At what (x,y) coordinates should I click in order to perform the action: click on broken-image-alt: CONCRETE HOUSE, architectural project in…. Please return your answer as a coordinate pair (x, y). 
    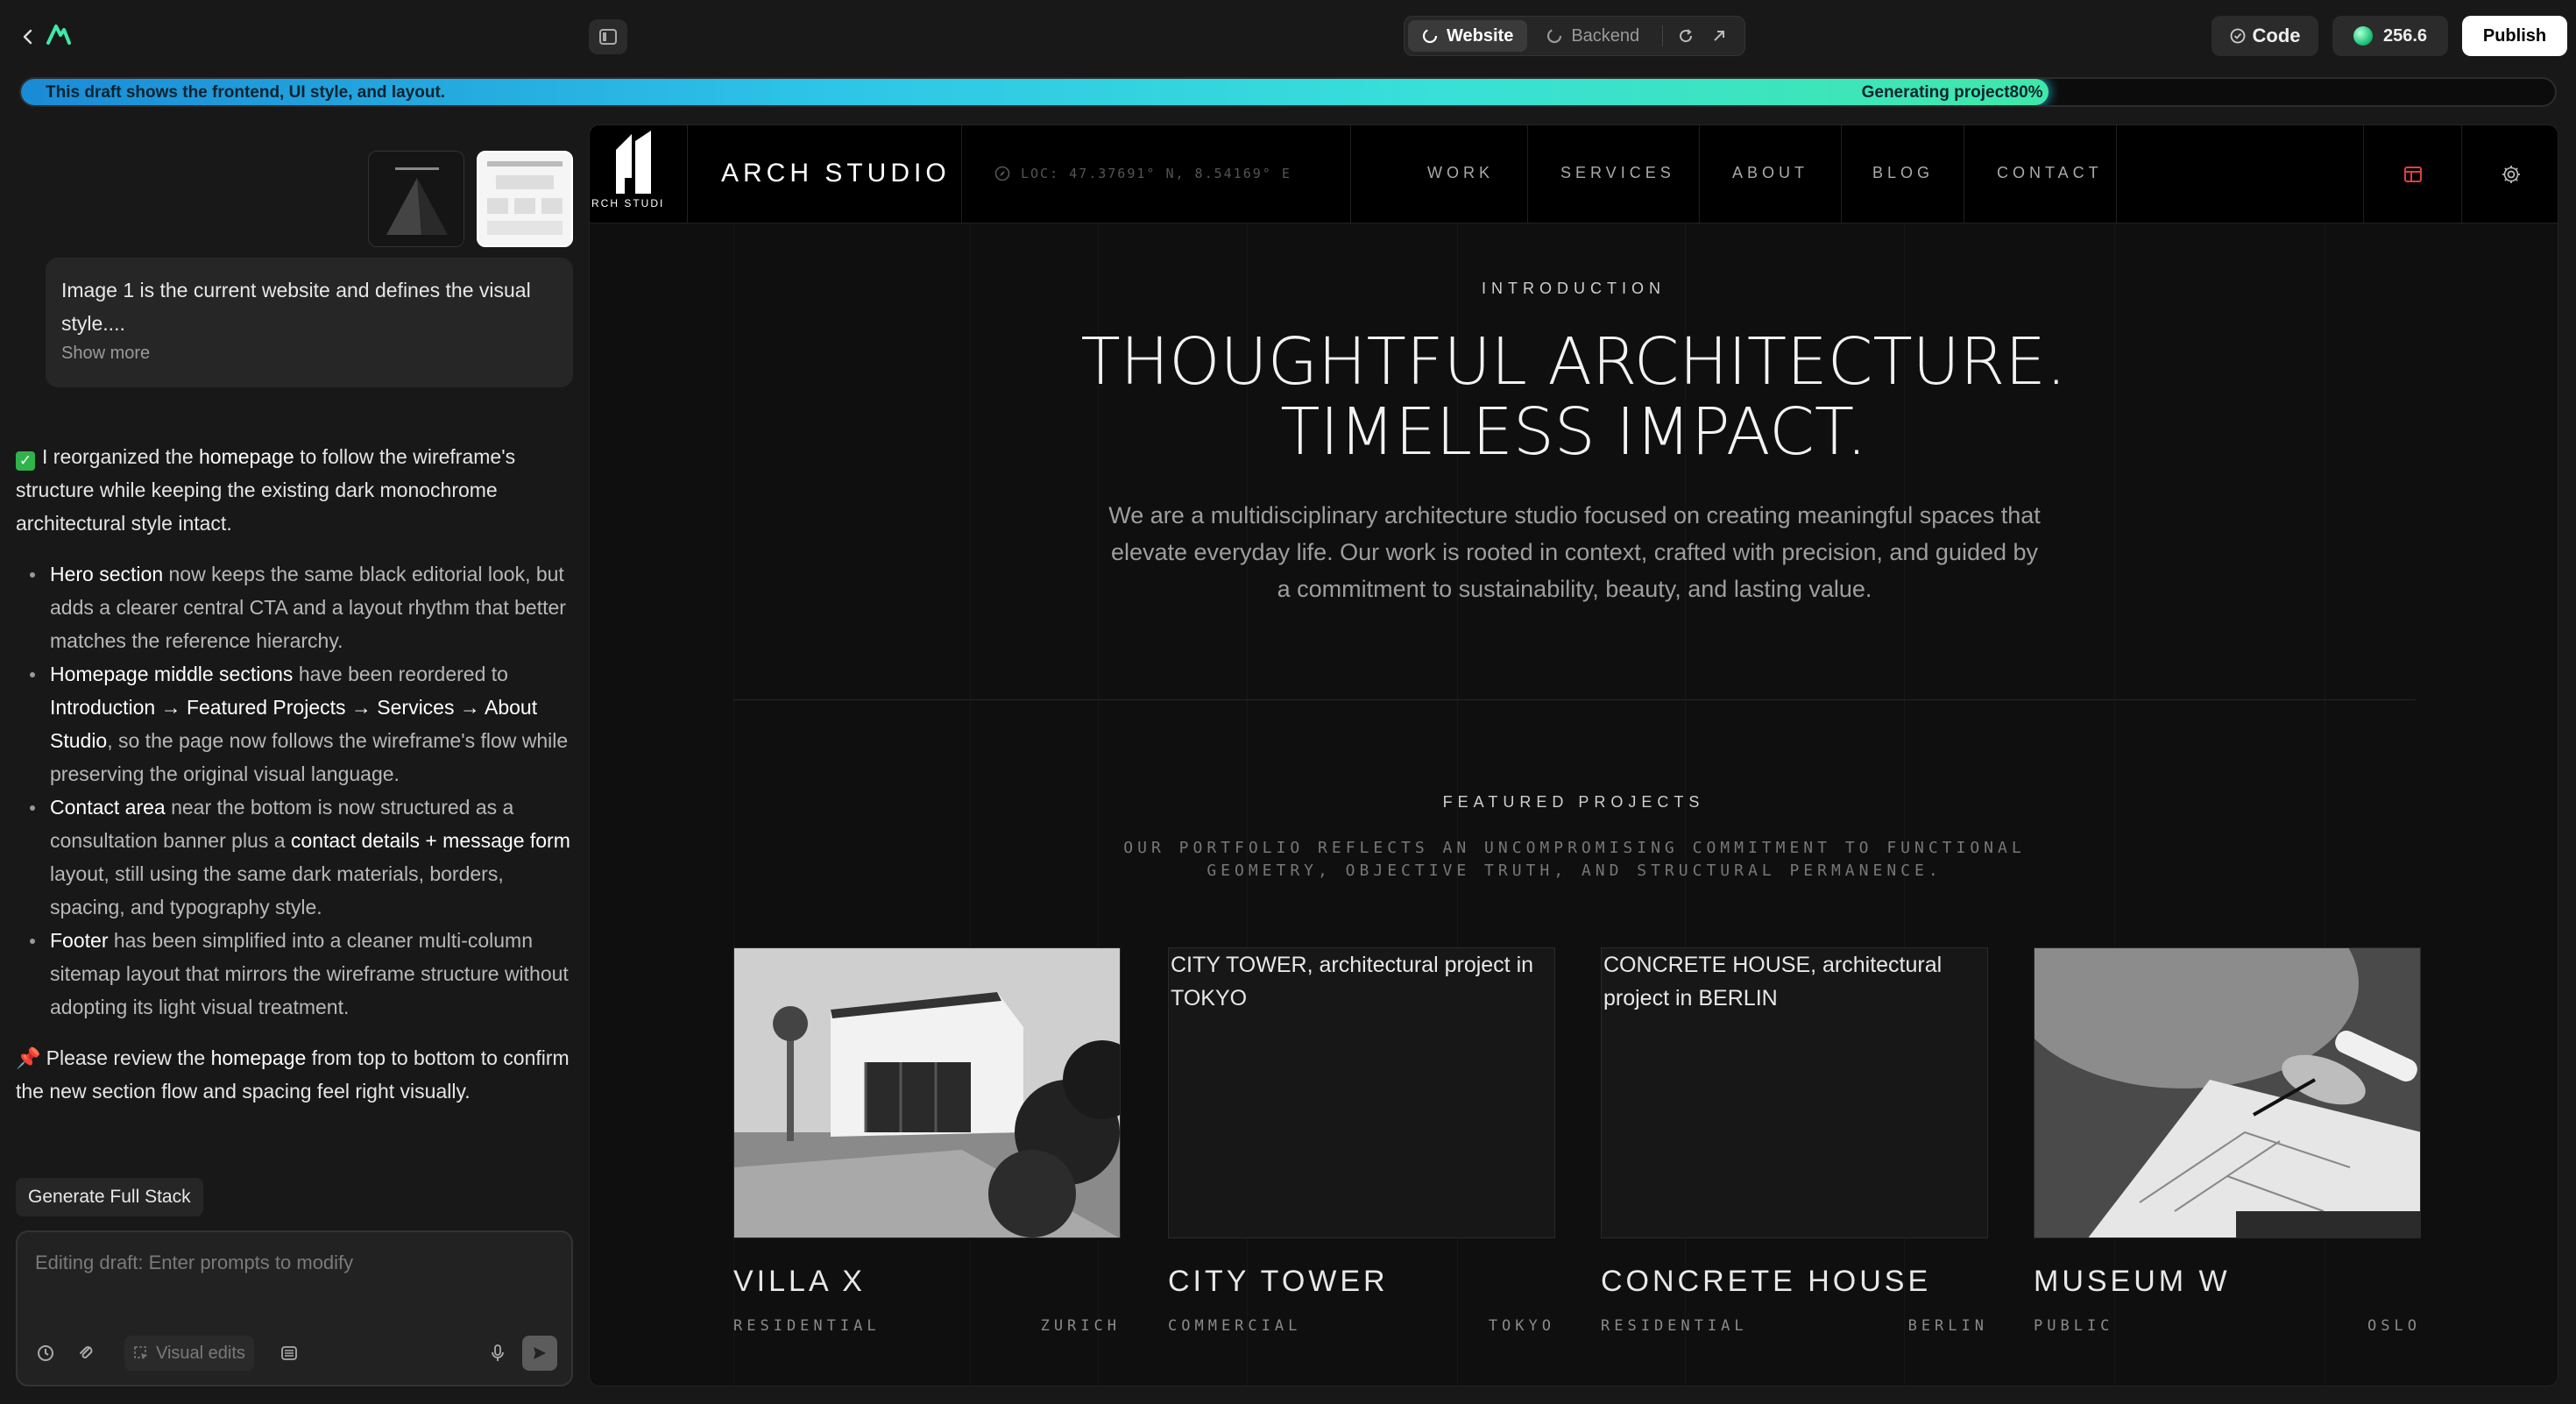
    Looking at the image, I should click on (1773, 981).